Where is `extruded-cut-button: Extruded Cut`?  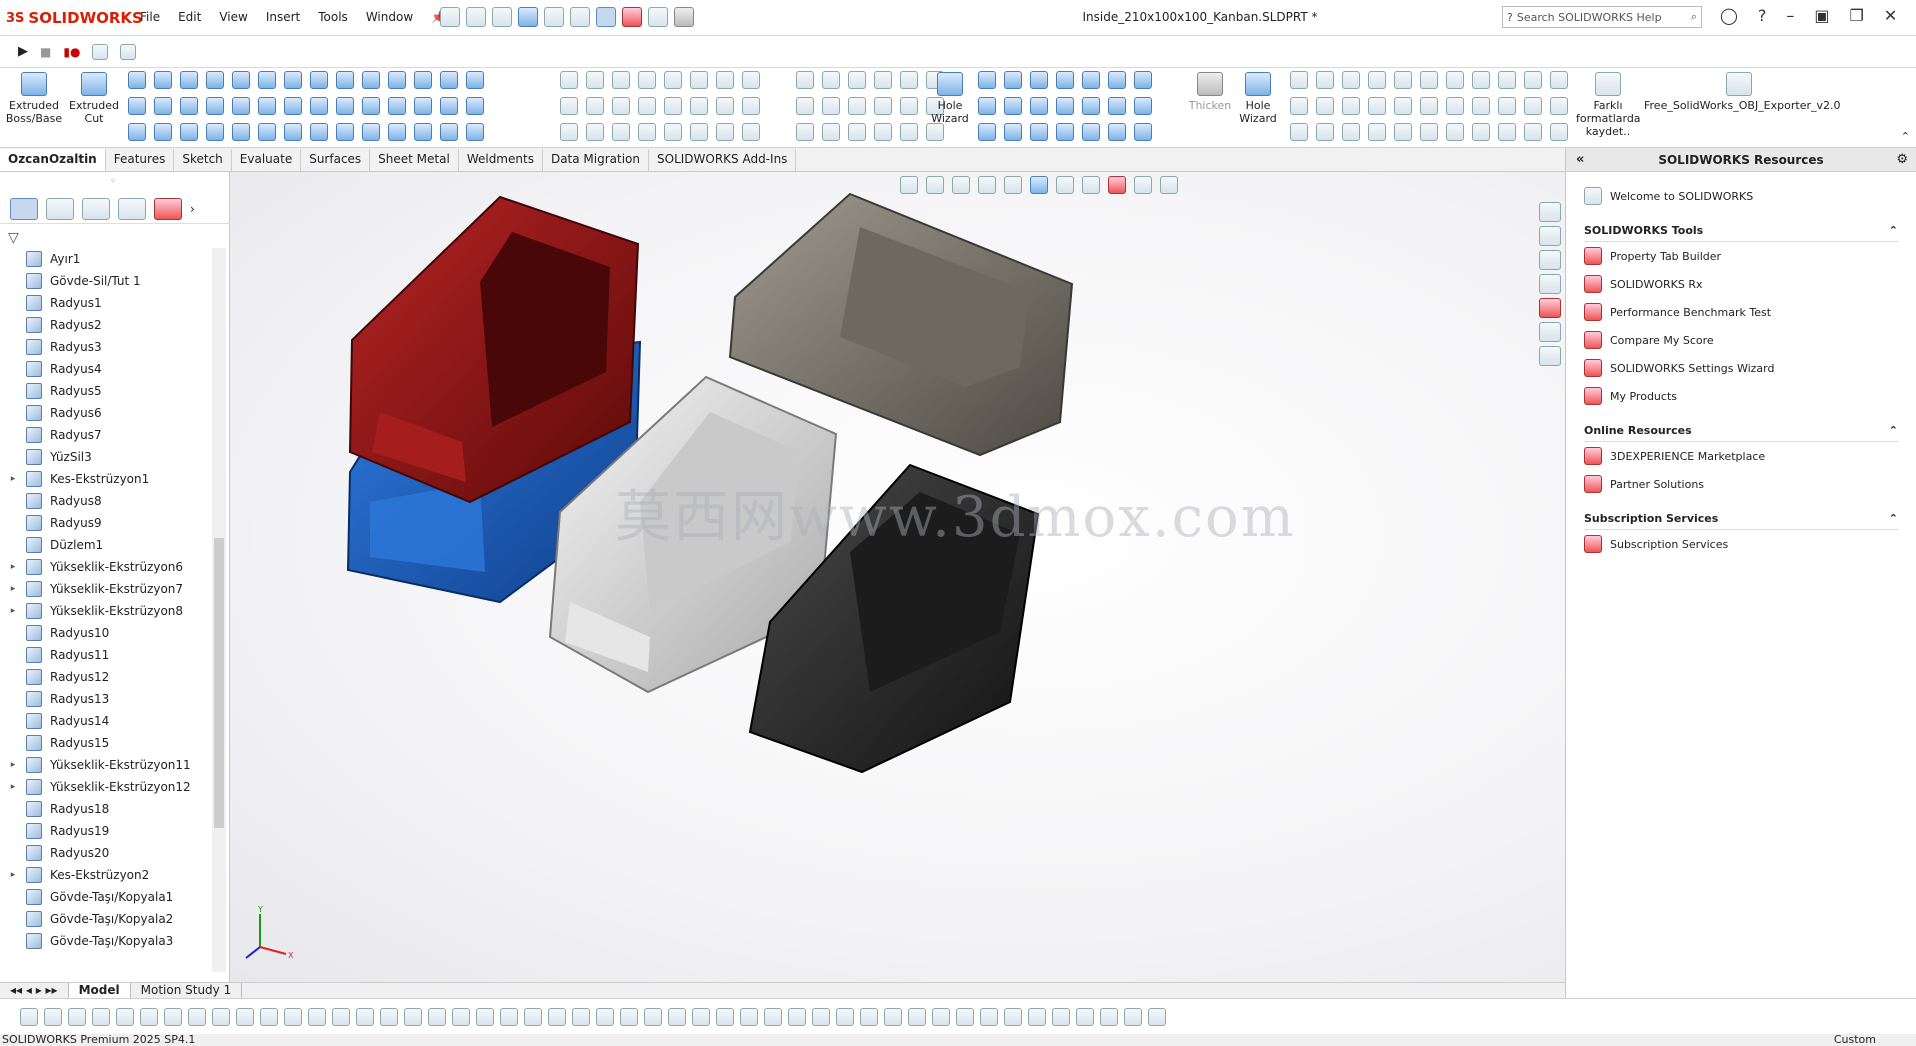 extruded-cut-button: Extruded Cut is located at coordinates (94, 98).